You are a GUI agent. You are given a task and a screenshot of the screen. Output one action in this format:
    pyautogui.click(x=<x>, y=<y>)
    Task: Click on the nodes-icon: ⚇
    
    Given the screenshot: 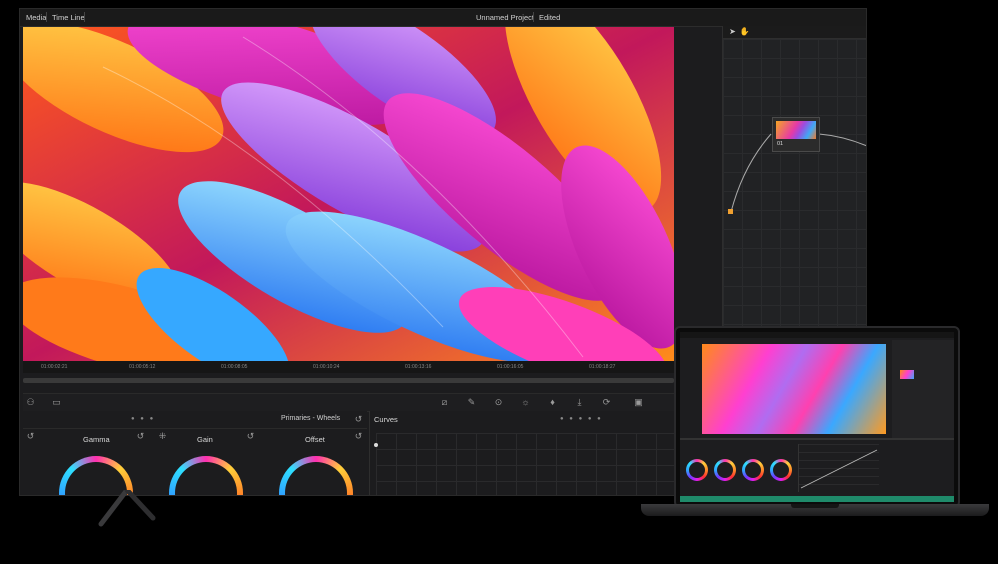 What is the action you would take?
    pyautogui.click(x=30, y=402)
    